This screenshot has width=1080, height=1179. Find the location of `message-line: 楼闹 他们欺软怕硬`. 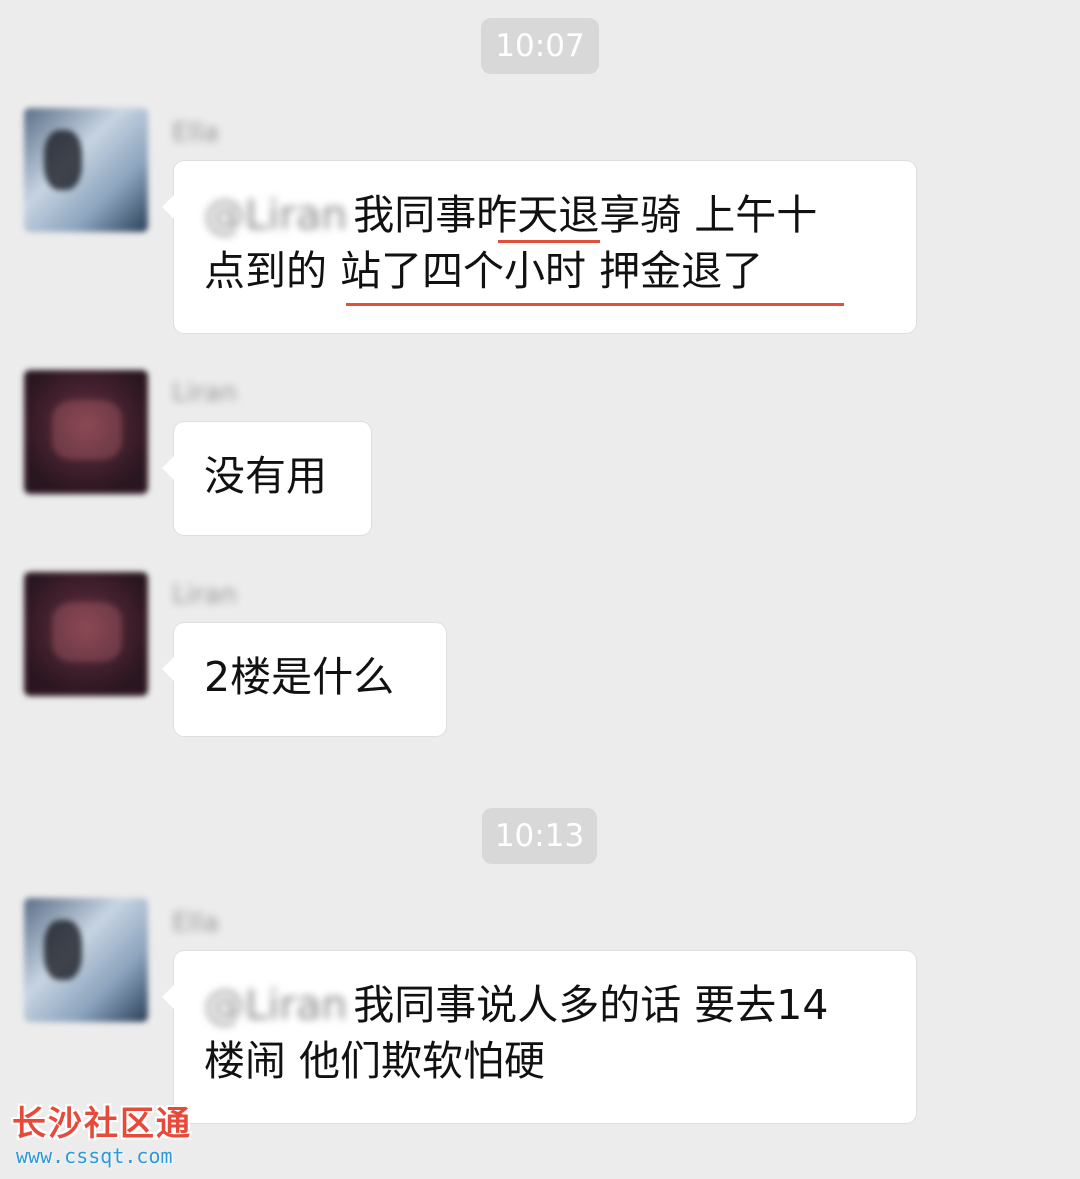

message-line: 楼闹 他们欺软怕硬 is located at coordinates (375, 1061).